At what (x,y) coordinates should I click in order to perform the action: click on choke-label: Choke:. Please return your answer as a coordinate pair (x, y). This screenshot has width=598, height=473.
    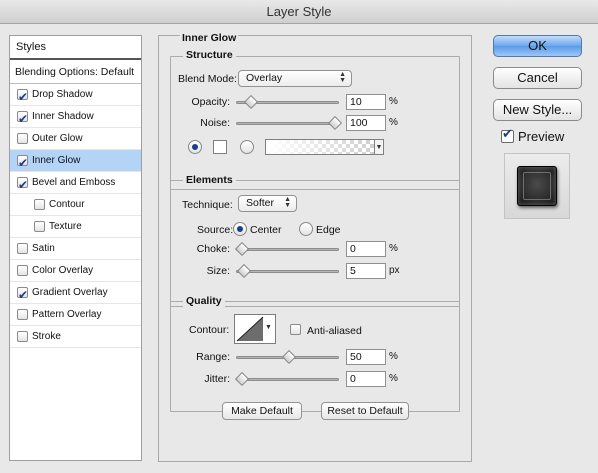
    Looking at the image, I should click on (213, 249).